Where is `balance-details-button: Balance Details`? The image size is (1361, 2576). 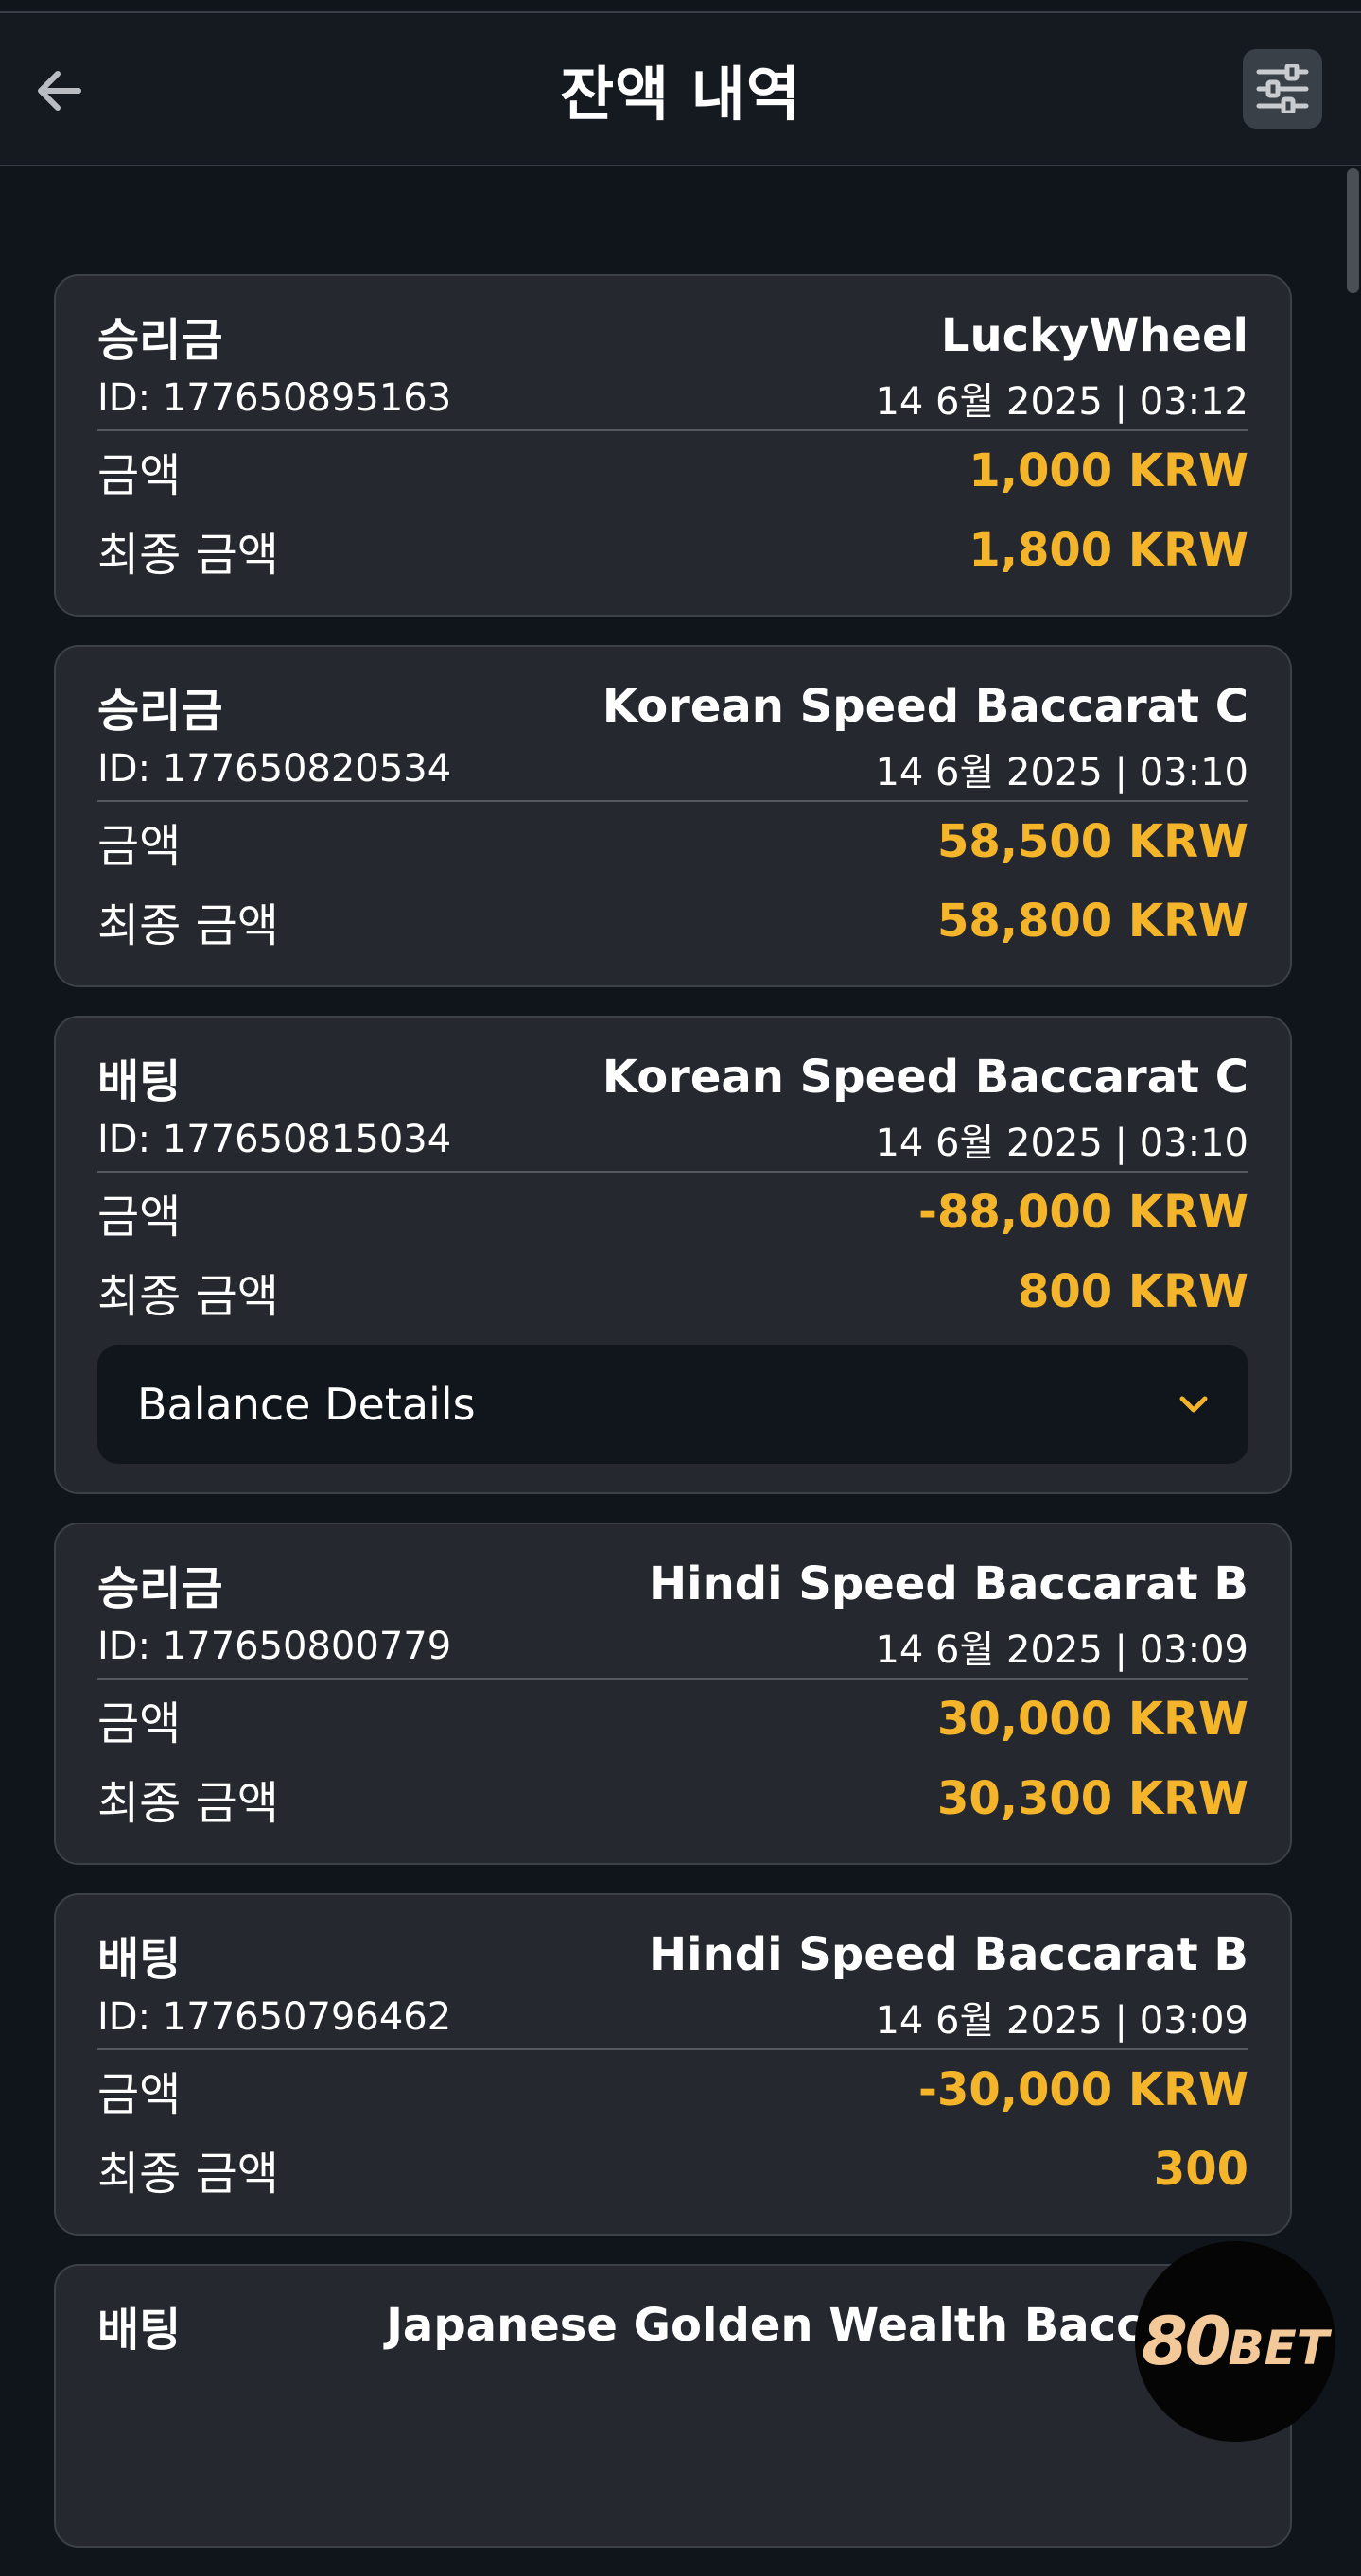
balance-details-button: Balance Details is located at coordinates (673, 1404).